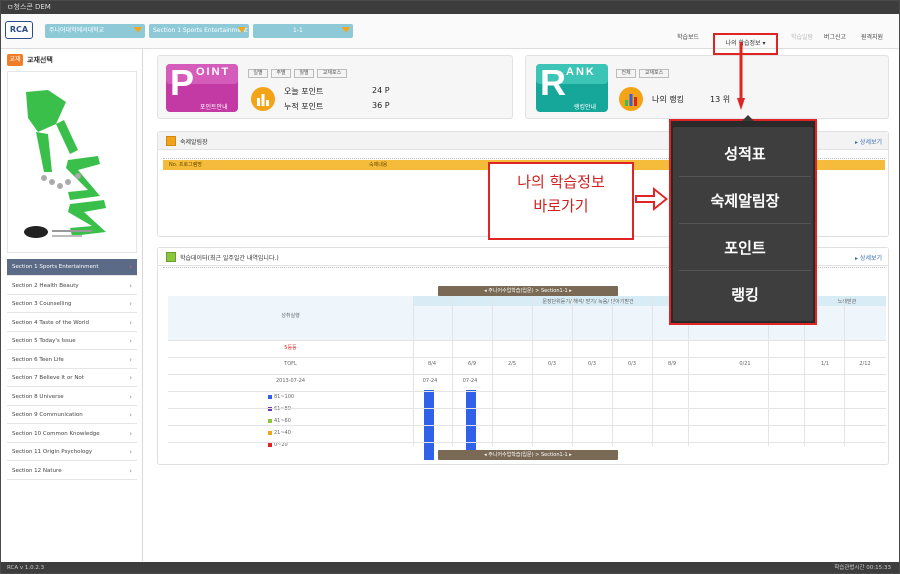 The width and height of the screenshot is (900, 574). What do you see at coordinates (651, 199) in the screenshot?
I see `arrow-right-icon` at bounding box center [651, 199].